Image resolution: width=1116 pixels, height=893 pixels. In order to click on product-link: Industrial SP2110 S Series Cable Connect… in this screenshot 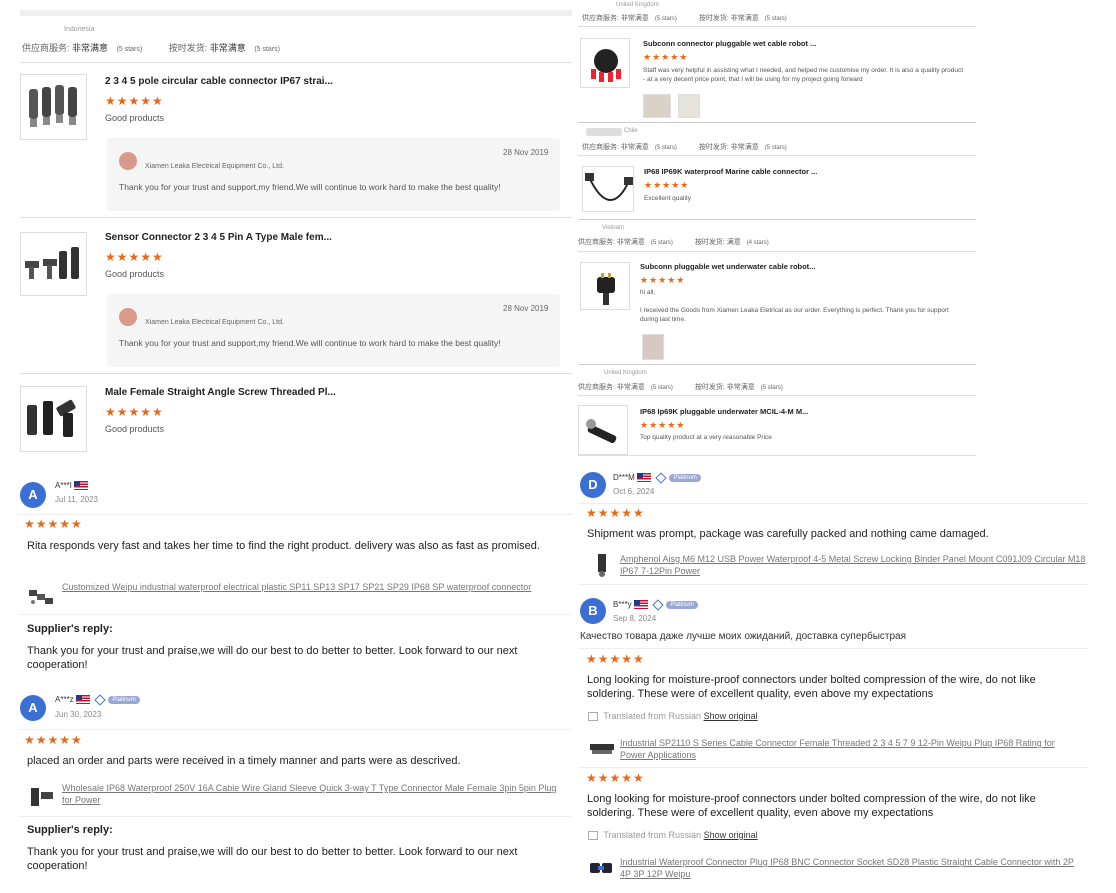, I will do `click(850, 749)`.